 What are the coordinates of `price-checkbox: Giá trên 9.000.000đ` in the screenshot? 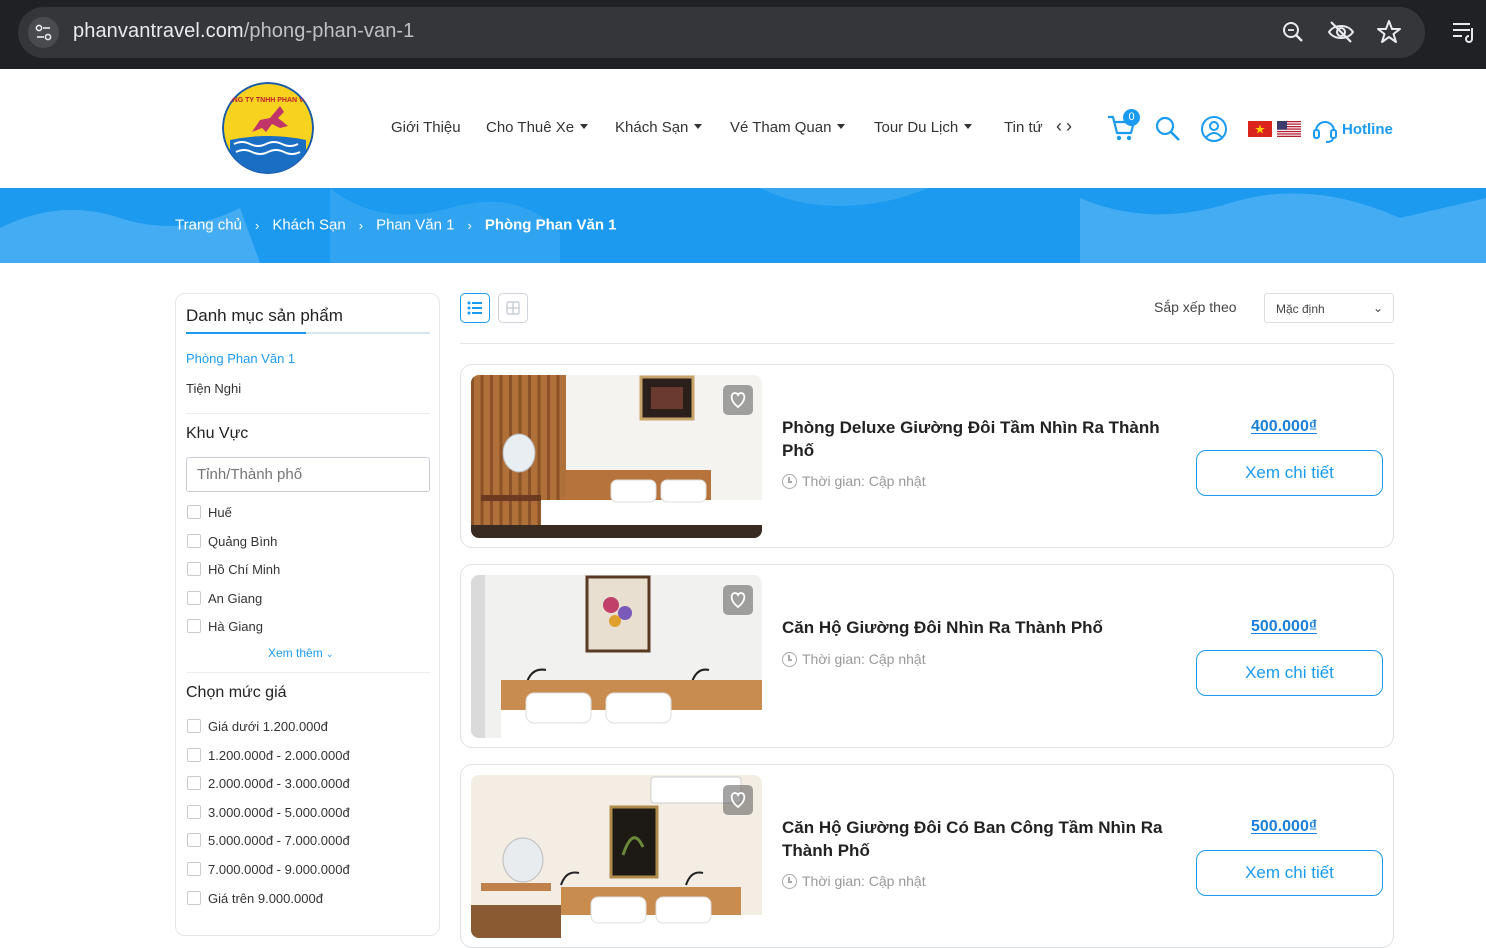 It's located at (255, 898).